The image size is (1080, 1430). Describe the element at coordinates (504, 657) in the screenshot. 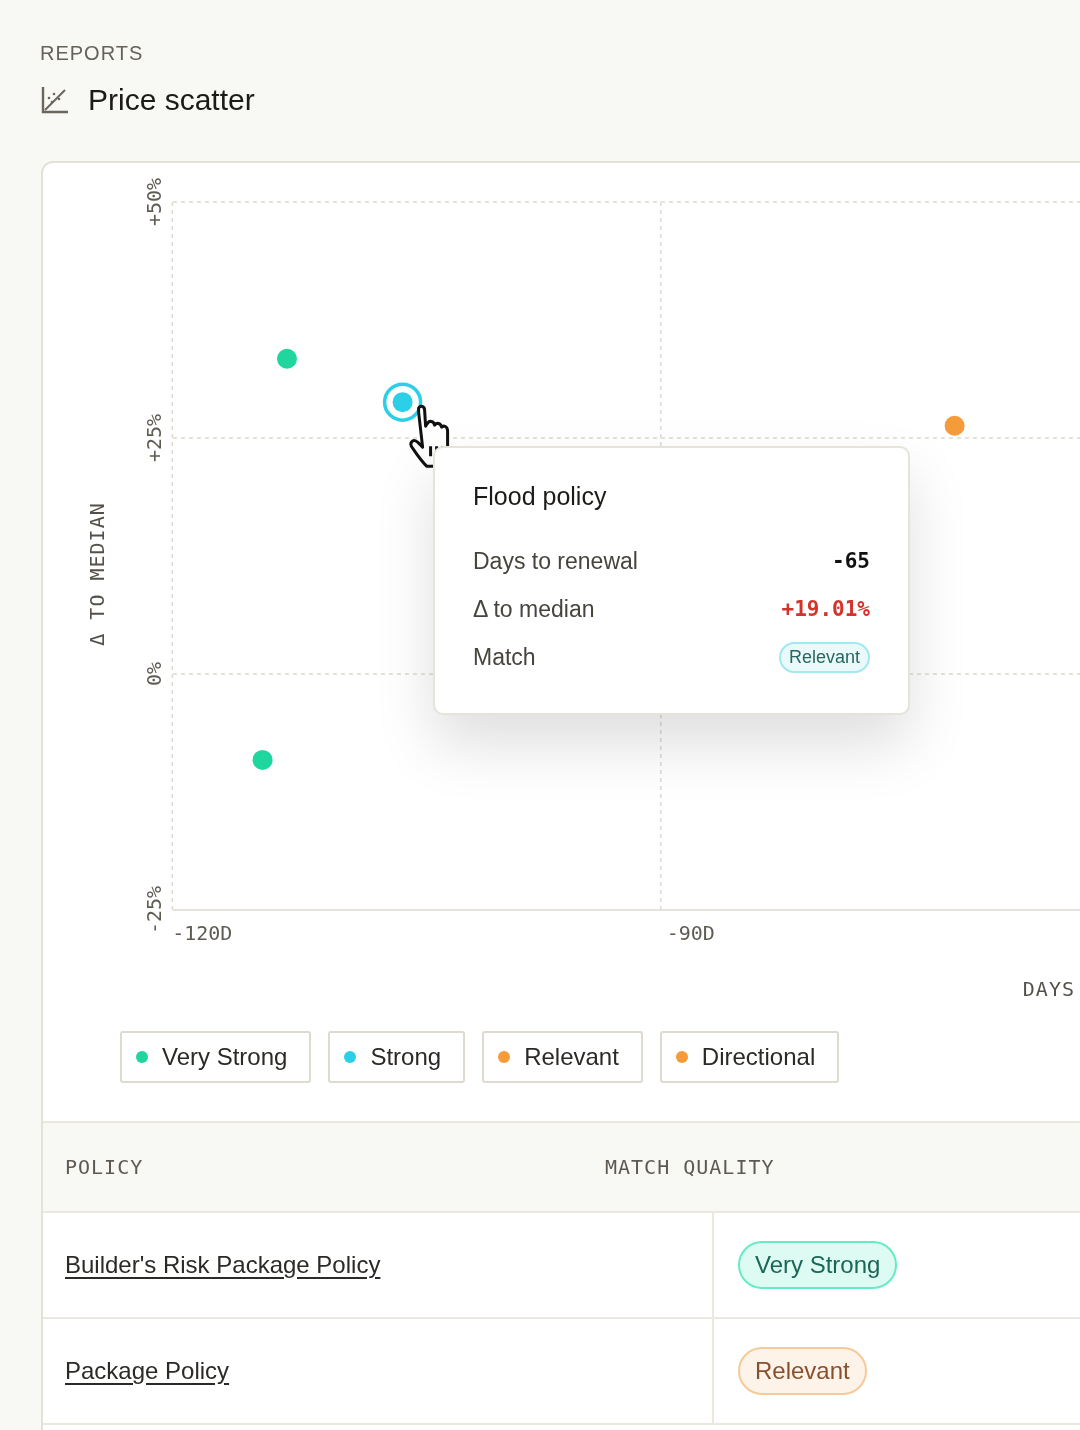

I see `tooltip-label: Match` at that location.